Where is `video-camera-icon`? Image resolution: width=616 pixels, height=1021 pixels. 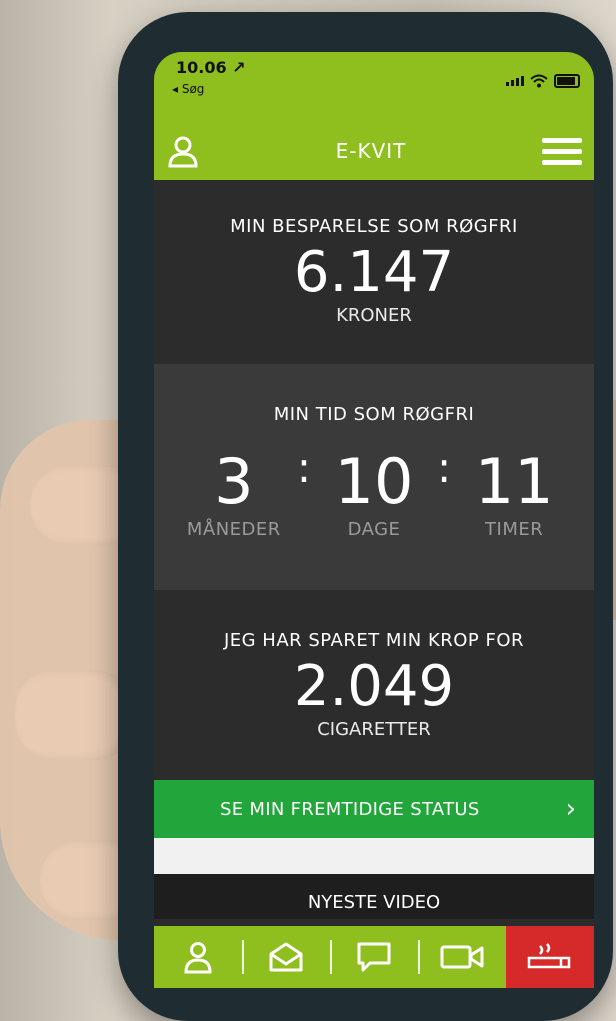 video-camera-icon is located at coordinates (462, 957).